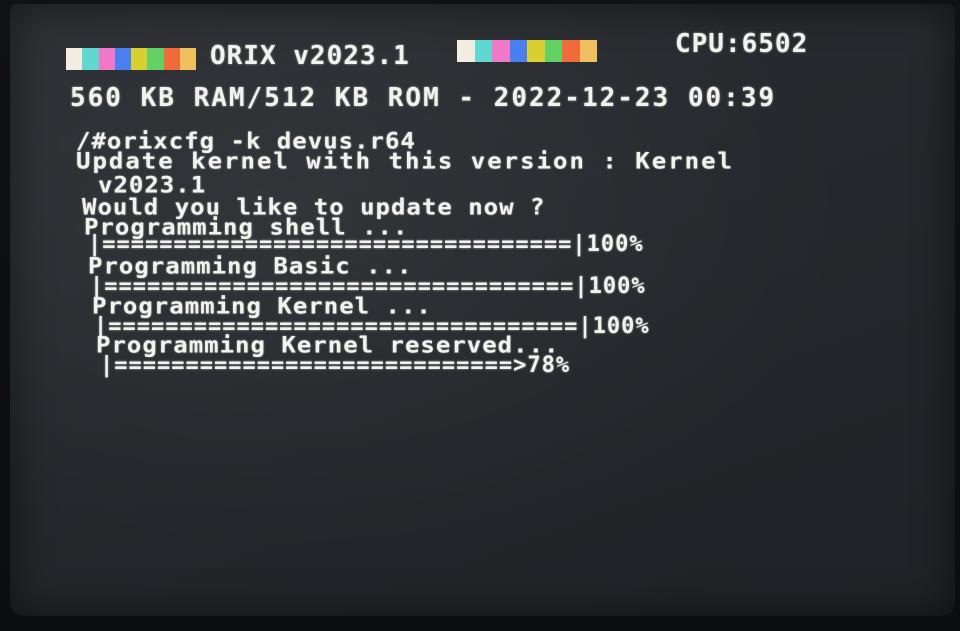 This screenshot has height=631, width=960. What do you see at coordinates (405, 161) in the screenshot?
I see `output-update: Update kernel with this version : Kernel` at bounding box center [405, 161].